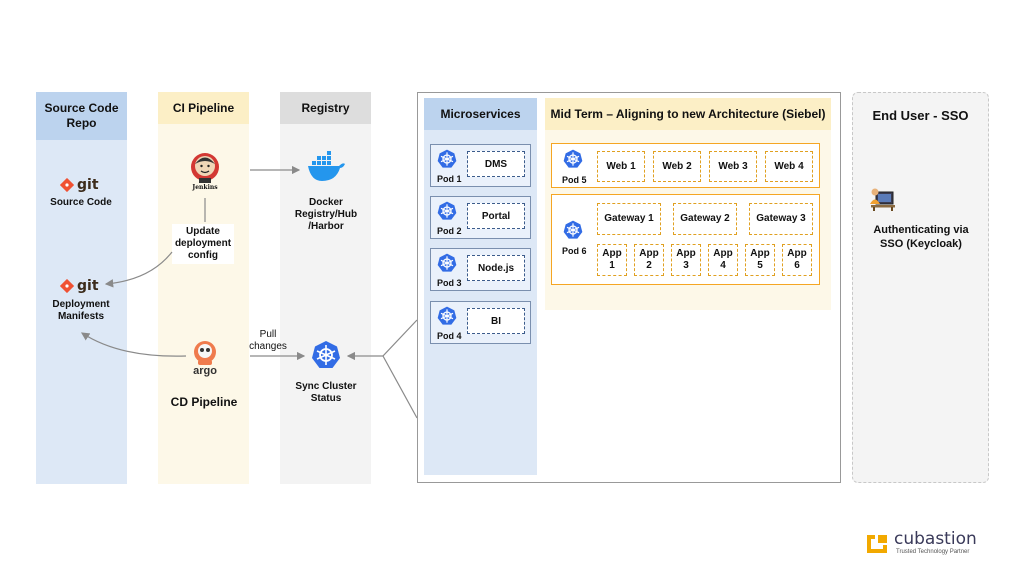  What do you see at coordinates (496, 164) in the screenshot?
I see `service-box: DMS` at bounding box center [496, 164].